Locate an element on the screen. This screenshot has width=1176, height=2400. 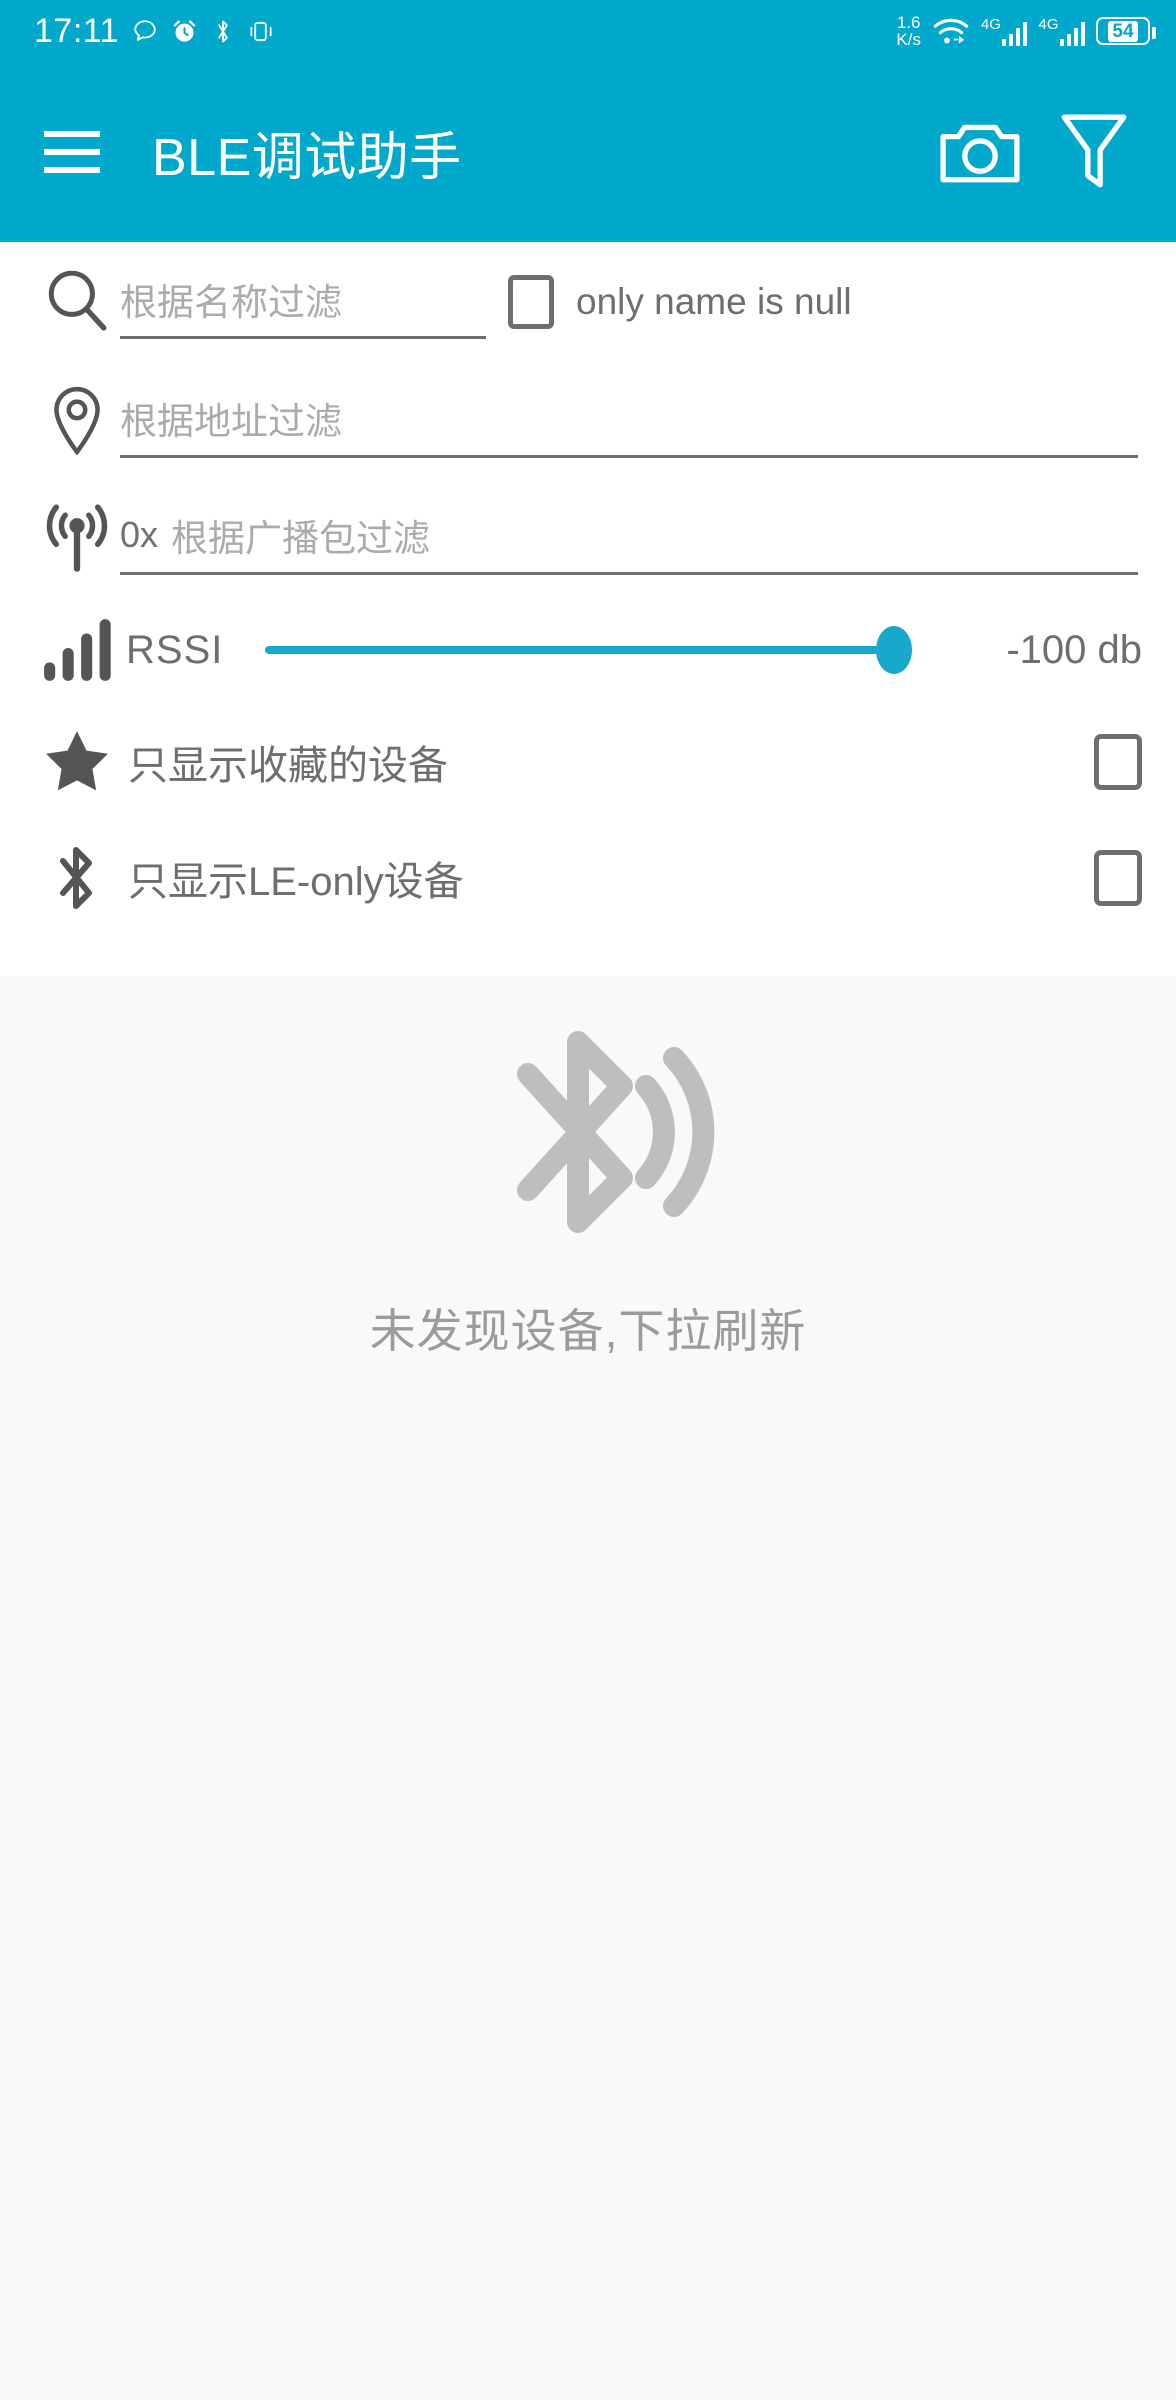
name-null-checkbox is located at coordinates (531, 302).